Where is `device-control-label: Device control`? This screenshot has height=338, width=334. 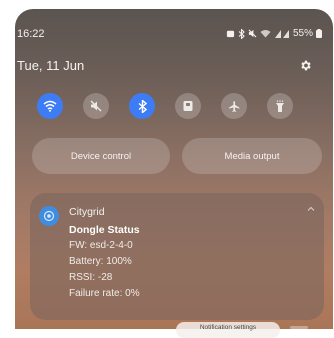
device-control-label: Device control is located at coordinates (101, 156).